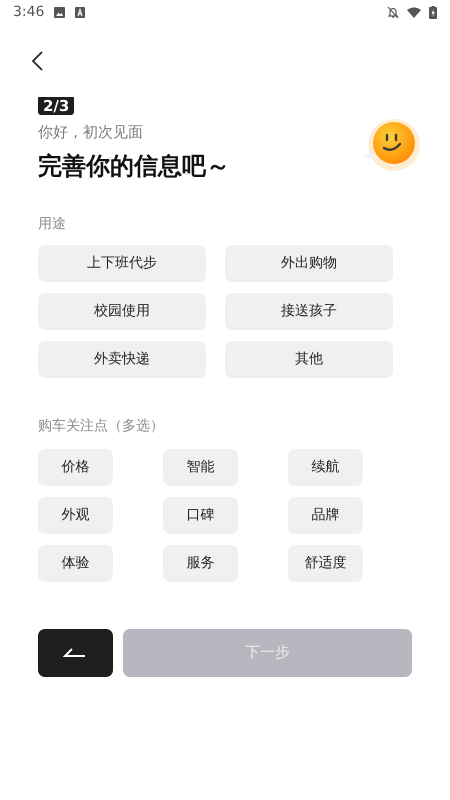  Describe the element at coordinates (122, 263) in the screenshot. I see `option-chip: 上下班代步` at that location.